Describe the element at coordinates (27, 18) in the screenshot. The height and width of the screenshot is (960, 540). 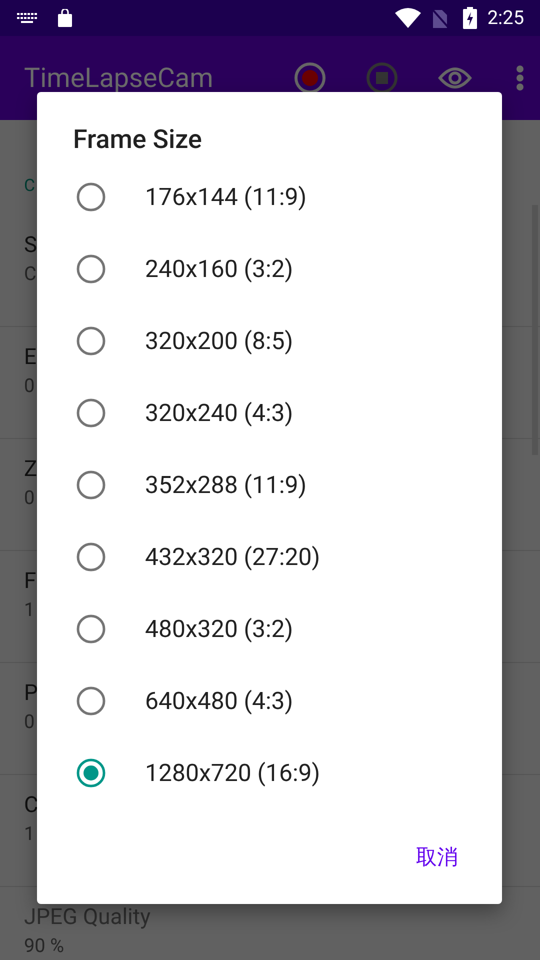
I see `keyboard-icon` at that location.